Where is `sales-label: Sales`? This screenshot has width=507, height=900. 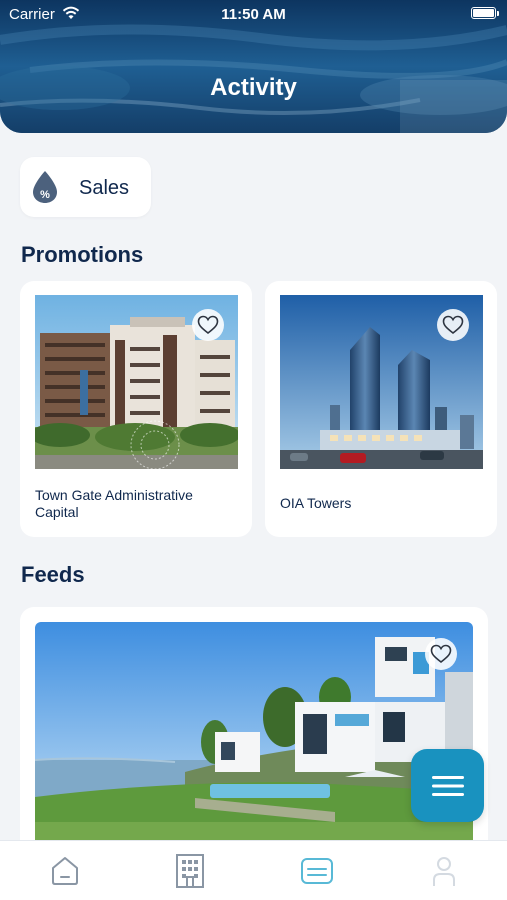
sales-label: Sales is located at coordinates (104, 188).